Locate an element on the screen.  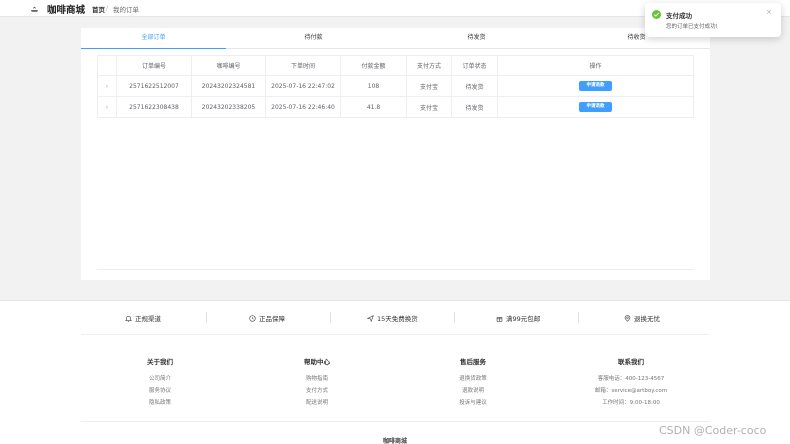
column-header: 下单时间 is located at coordinates (303, 65).